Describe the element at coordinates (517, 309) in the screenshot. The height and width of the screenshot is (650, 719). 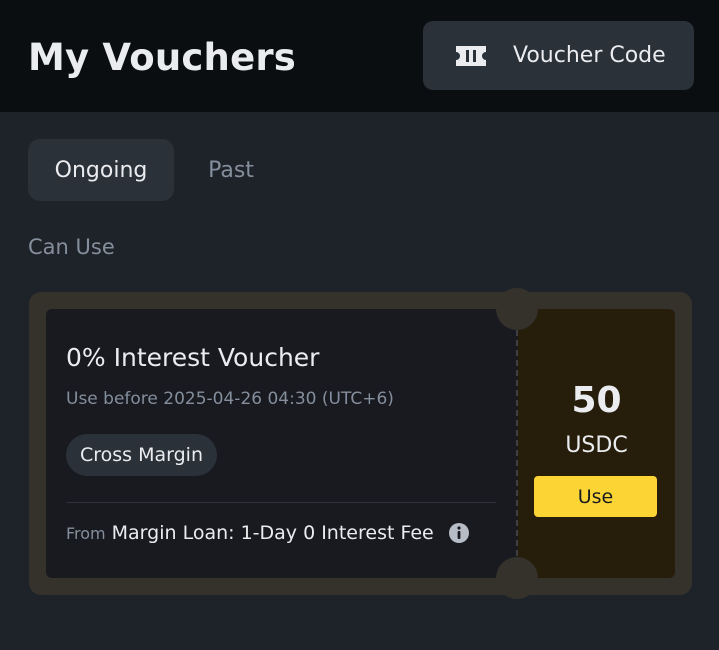
I see `voucher-notch-top` at that location.